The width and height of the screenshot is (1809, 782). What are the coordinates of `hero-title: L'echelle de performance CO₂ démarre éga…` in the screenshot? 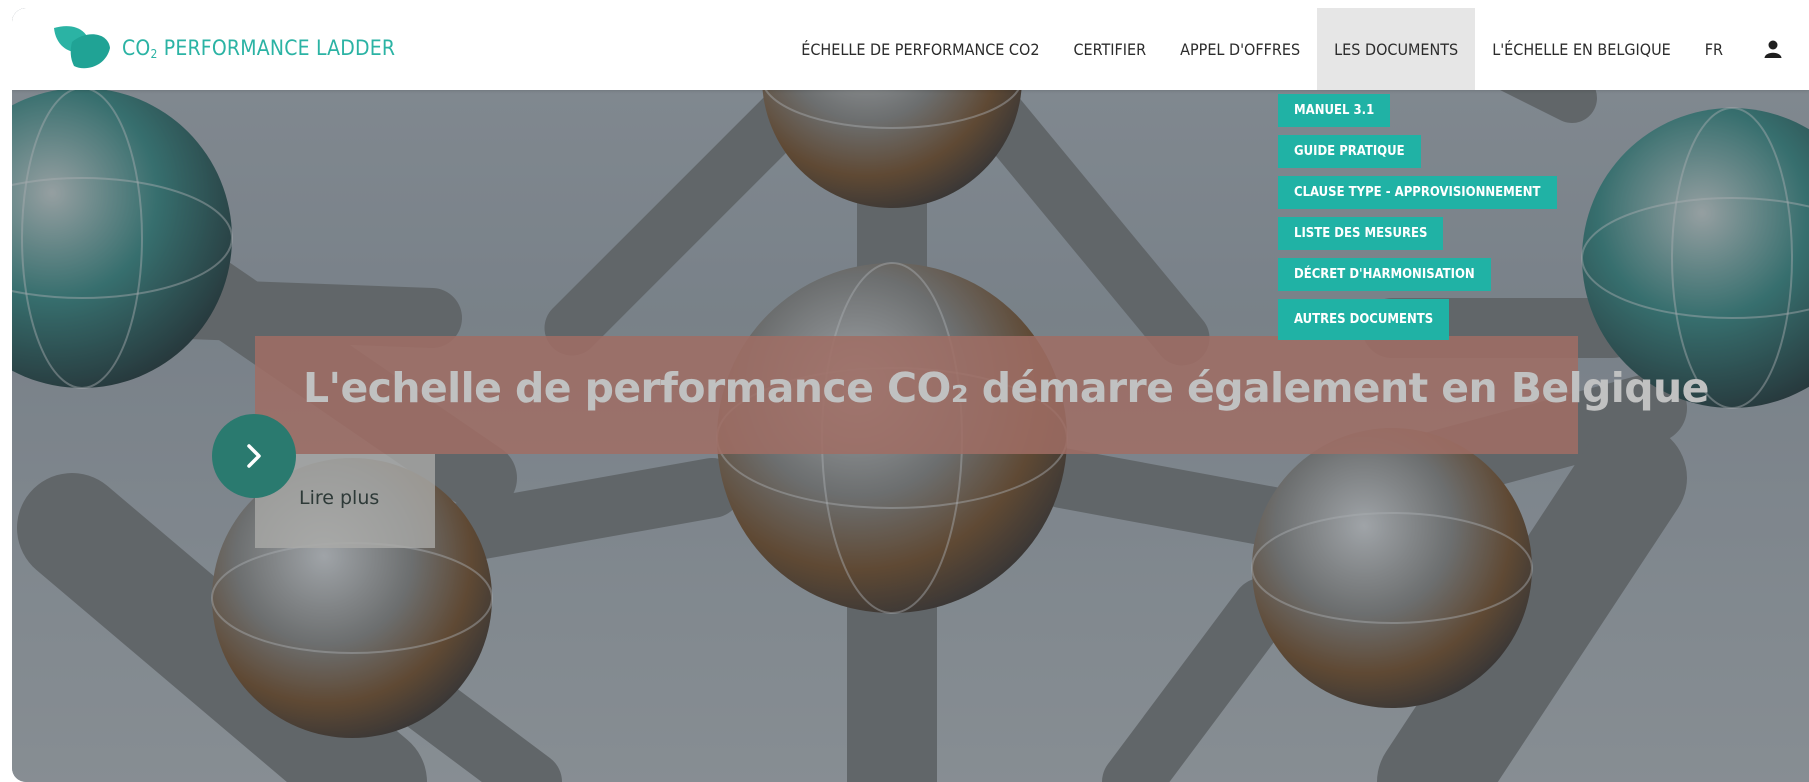 It's located at (1006, 388).